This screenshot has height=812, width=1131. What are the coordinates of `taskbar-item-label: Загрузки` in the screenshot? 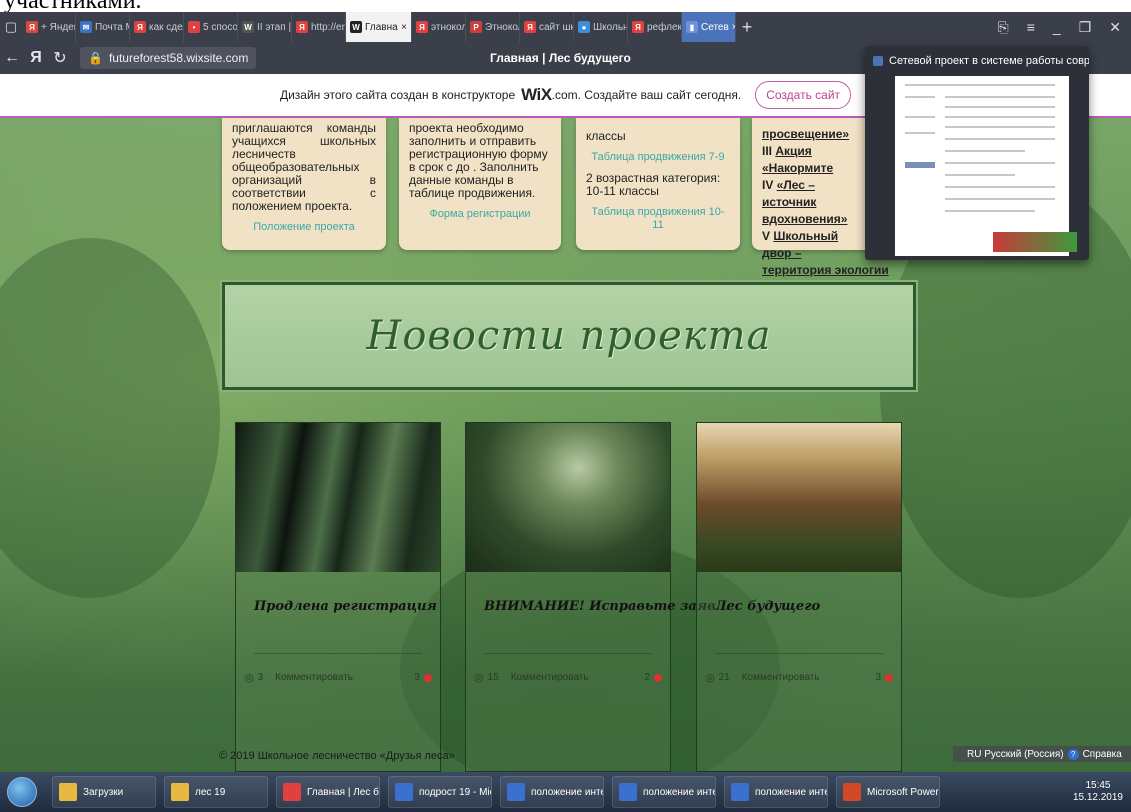 It's located at (103, 792).